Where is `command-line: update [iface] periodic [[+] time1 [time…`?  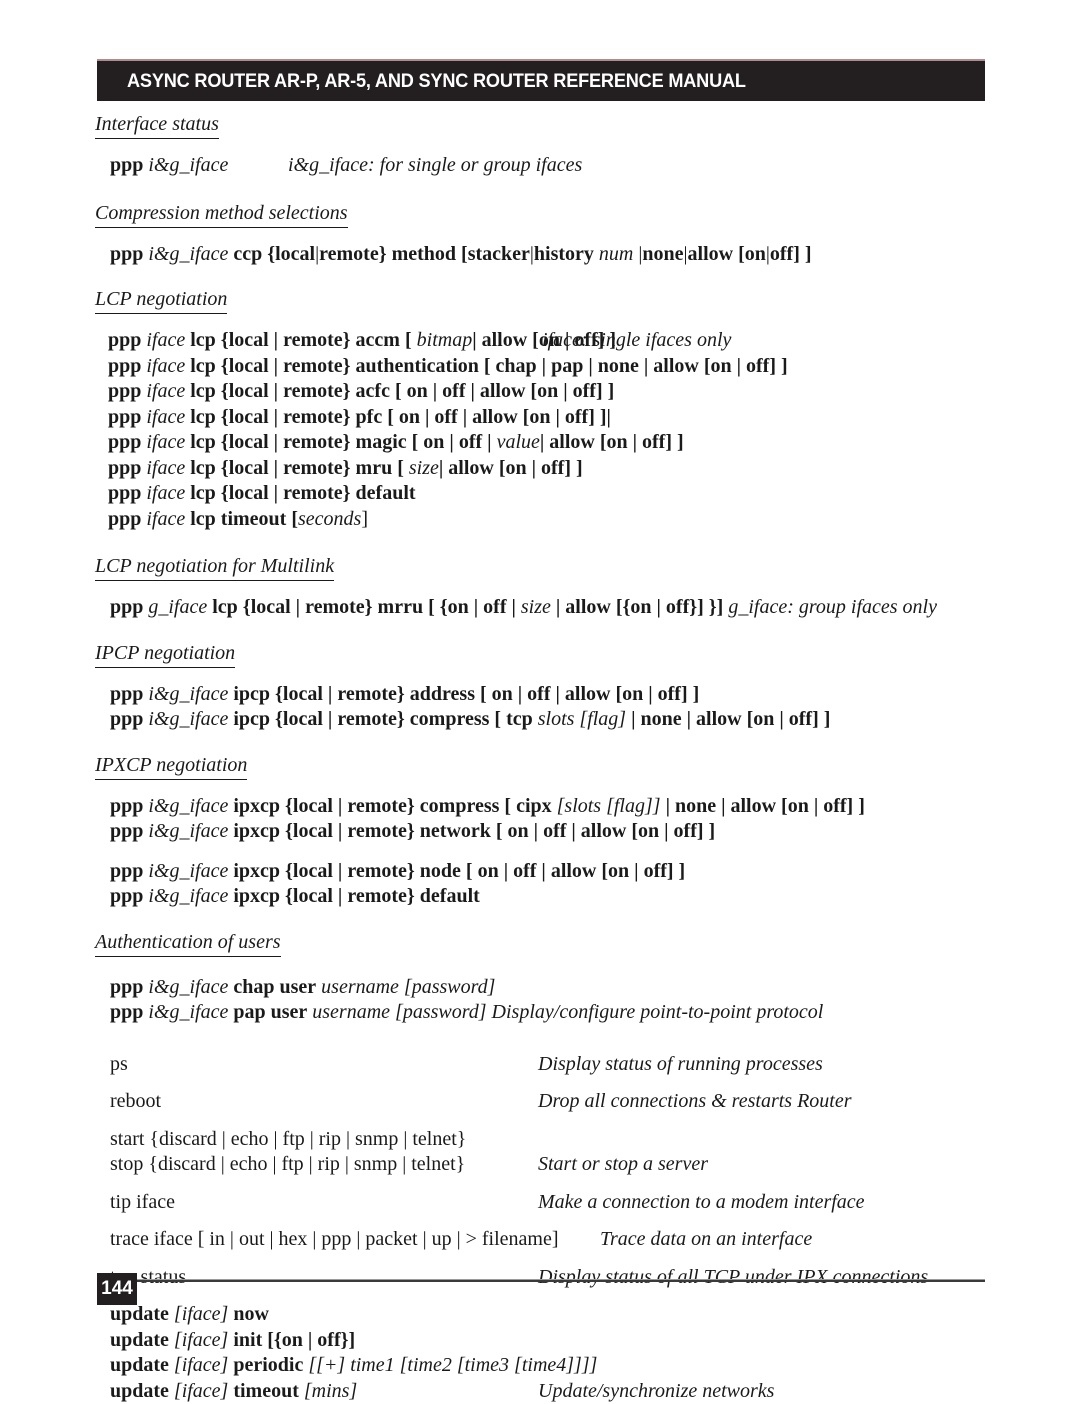
command-line: update [iface] periodic [[+] time1 [time… is located at coordinates (595, 1366).